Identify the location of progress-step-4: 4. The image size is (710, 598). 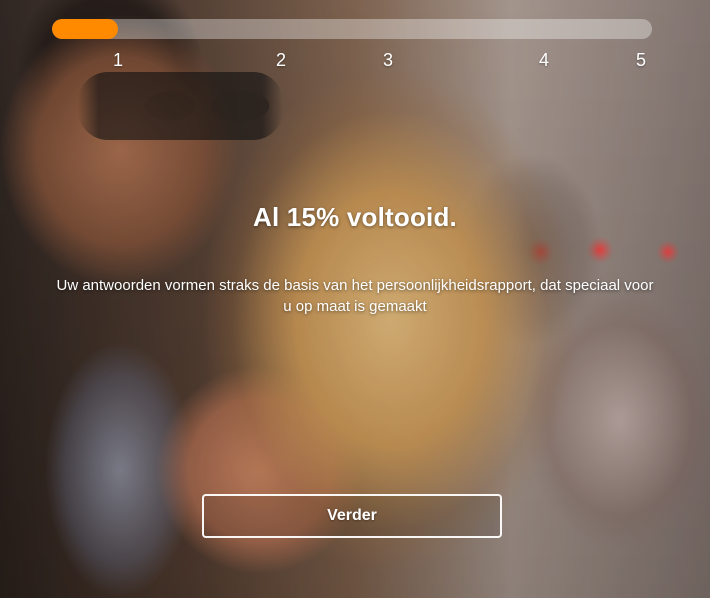
(544, 60).